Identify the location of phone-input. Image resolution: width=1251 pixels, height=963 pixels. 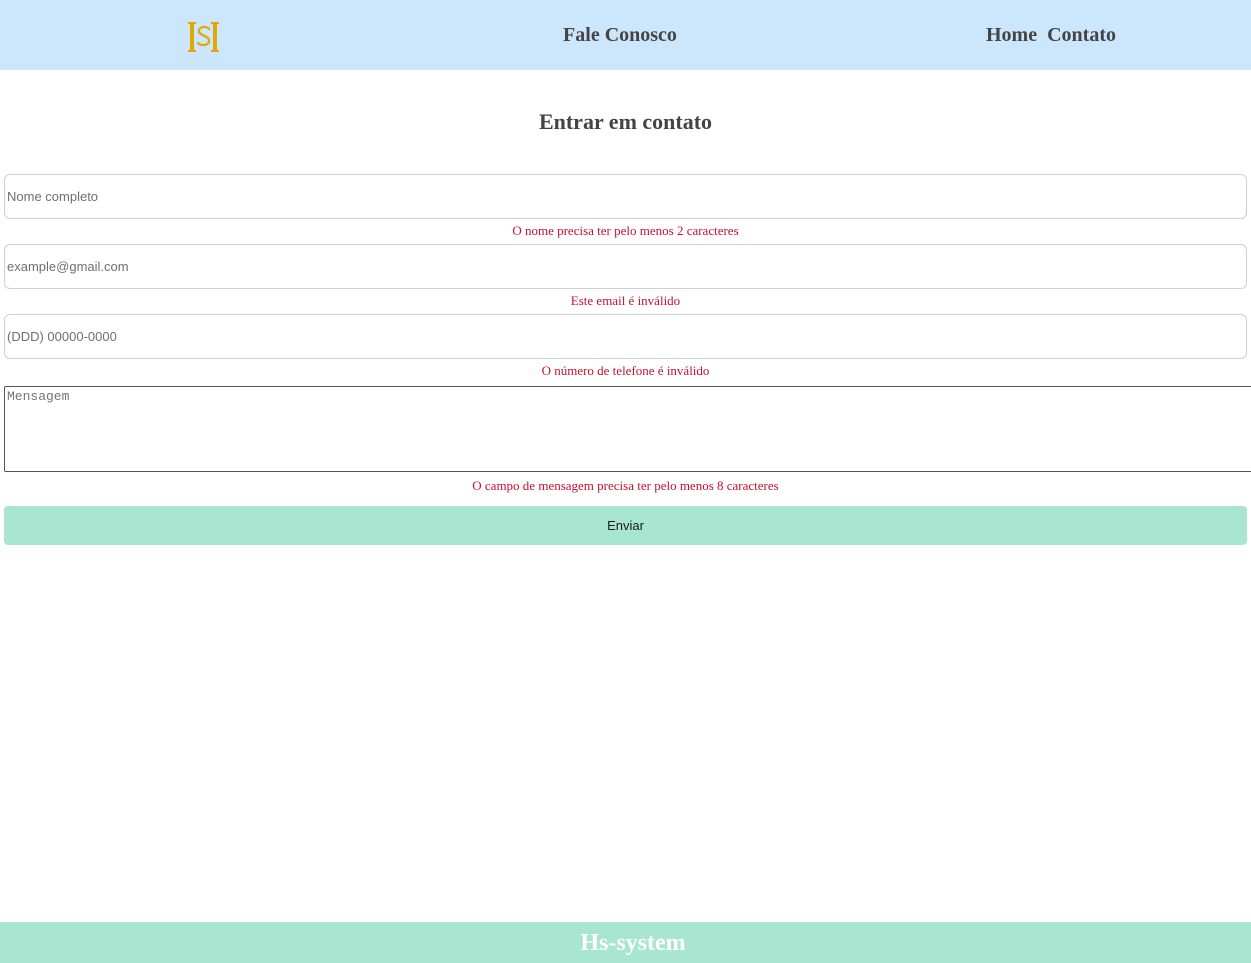
(625, 336).